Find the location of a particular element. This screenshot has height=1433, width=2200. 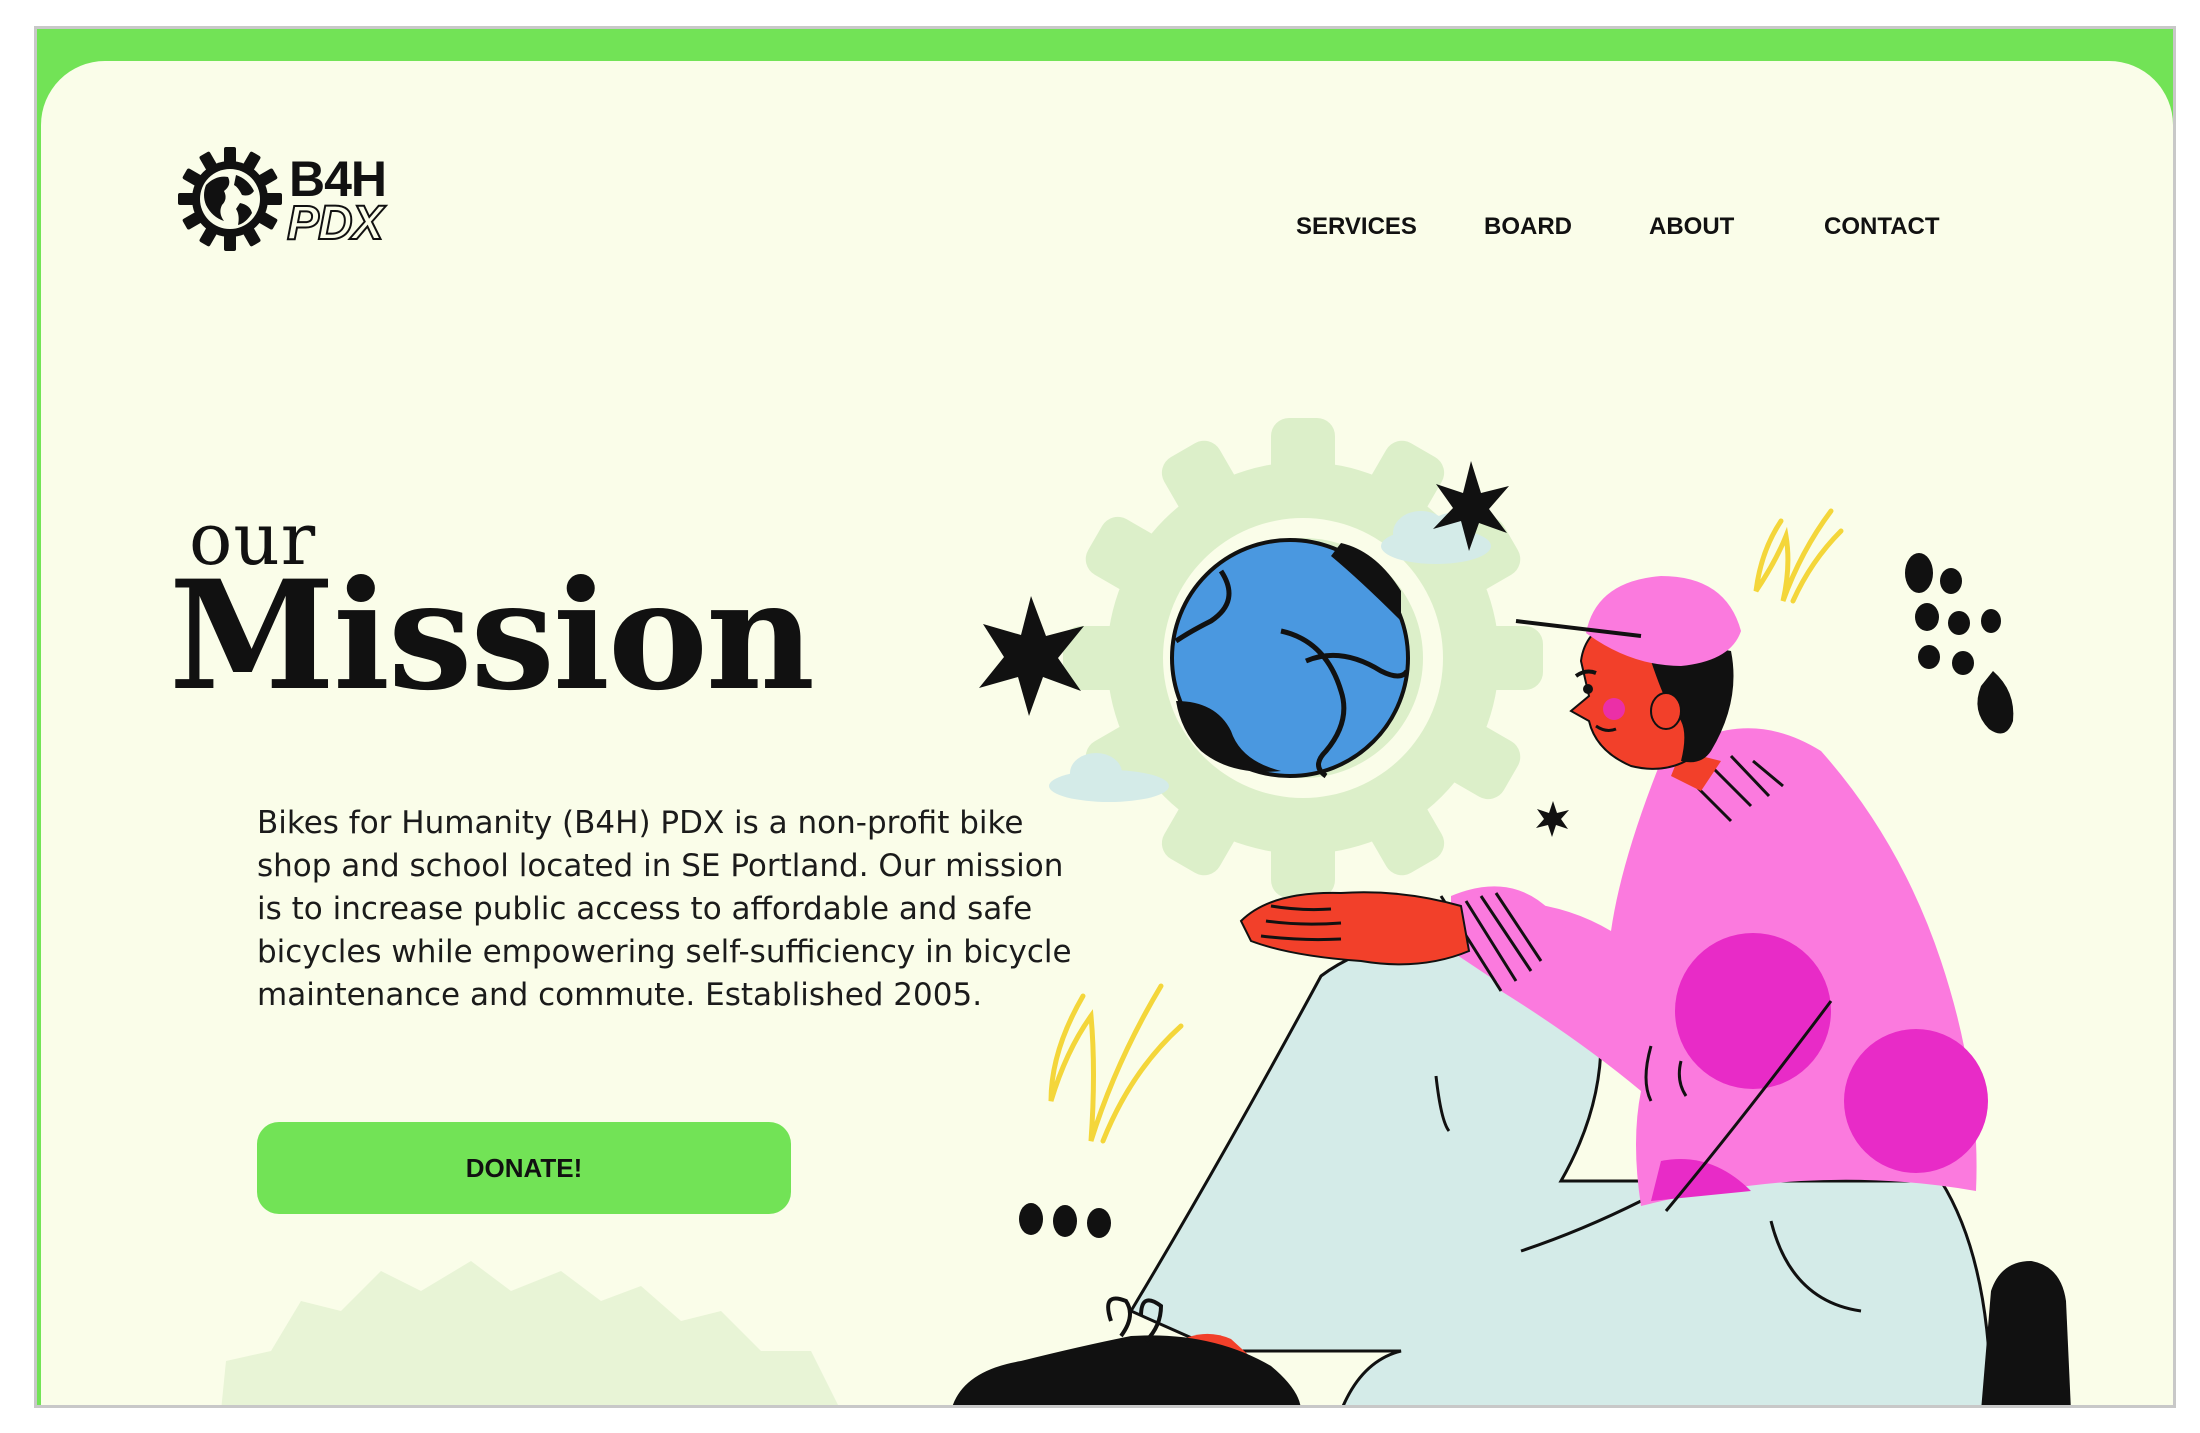

donate-button: DONATE! is located at coordinates (524, 1168).